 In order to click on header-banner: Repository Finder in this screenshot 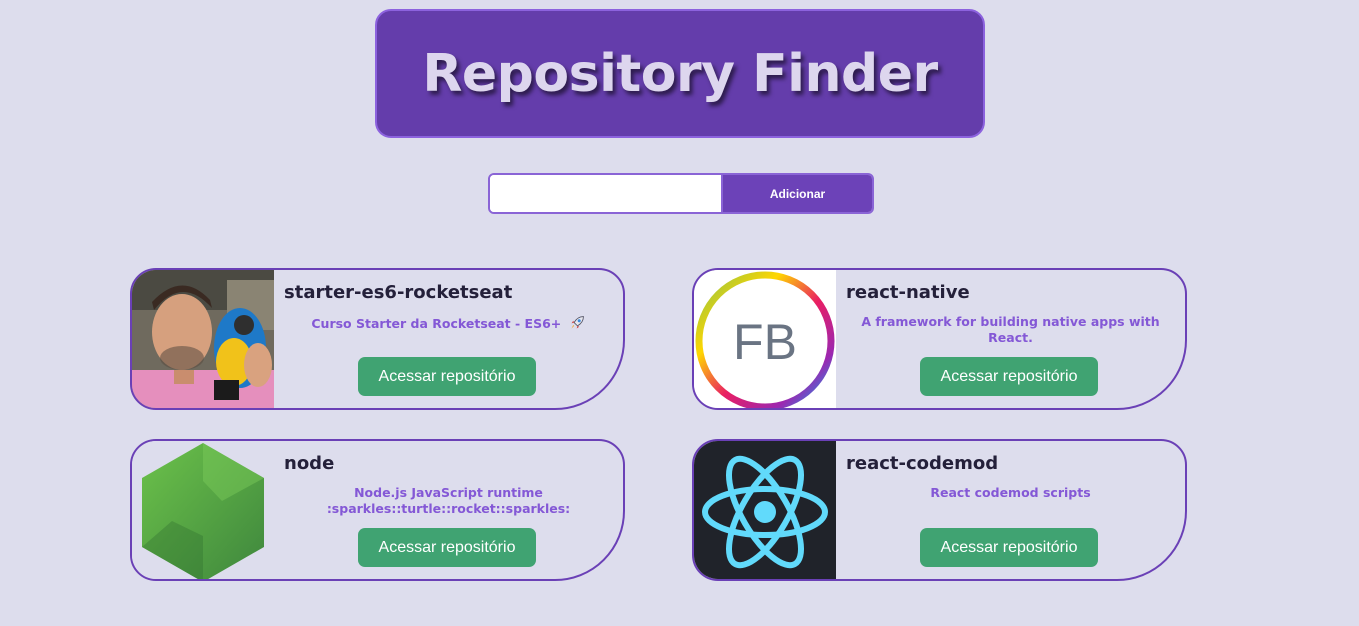, I will do `click(680, 73)`.